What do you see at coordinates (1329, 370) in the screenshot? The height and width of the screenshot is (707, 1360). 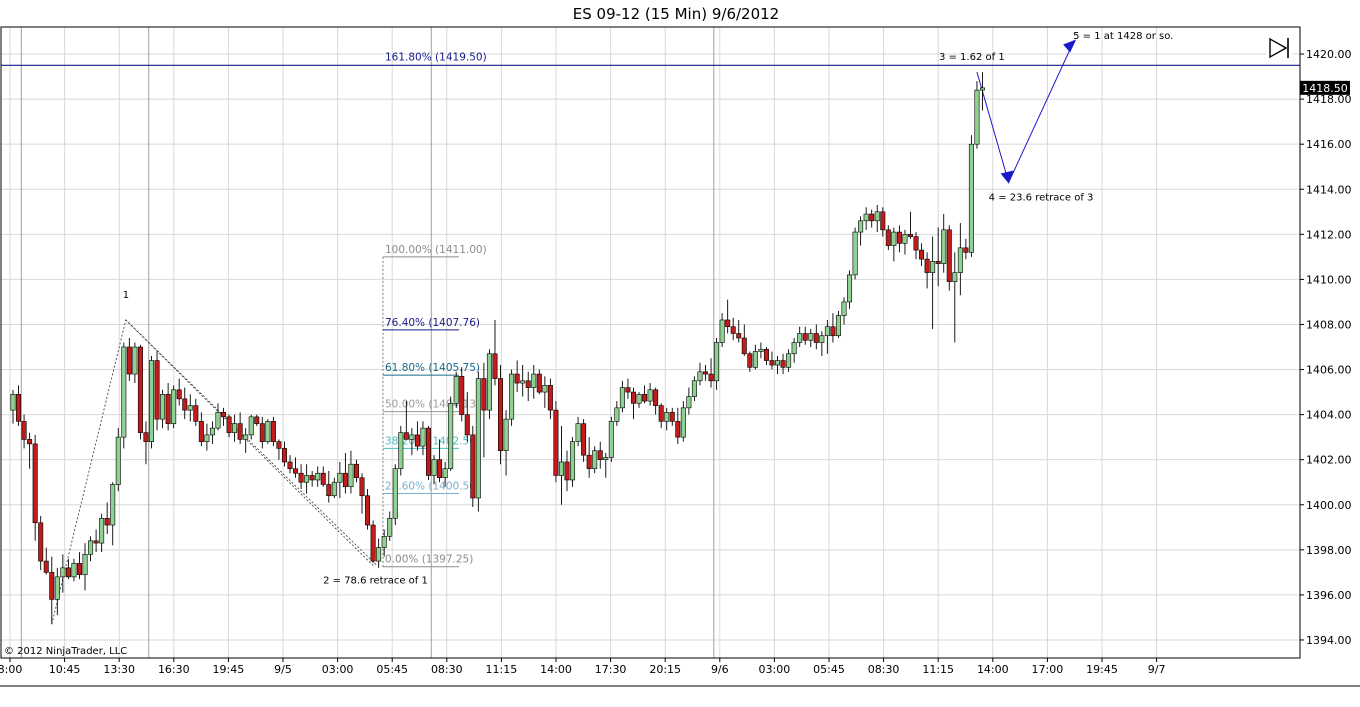 I see `y-tick-label: 1406.00` at bounding box center [1329, 370].